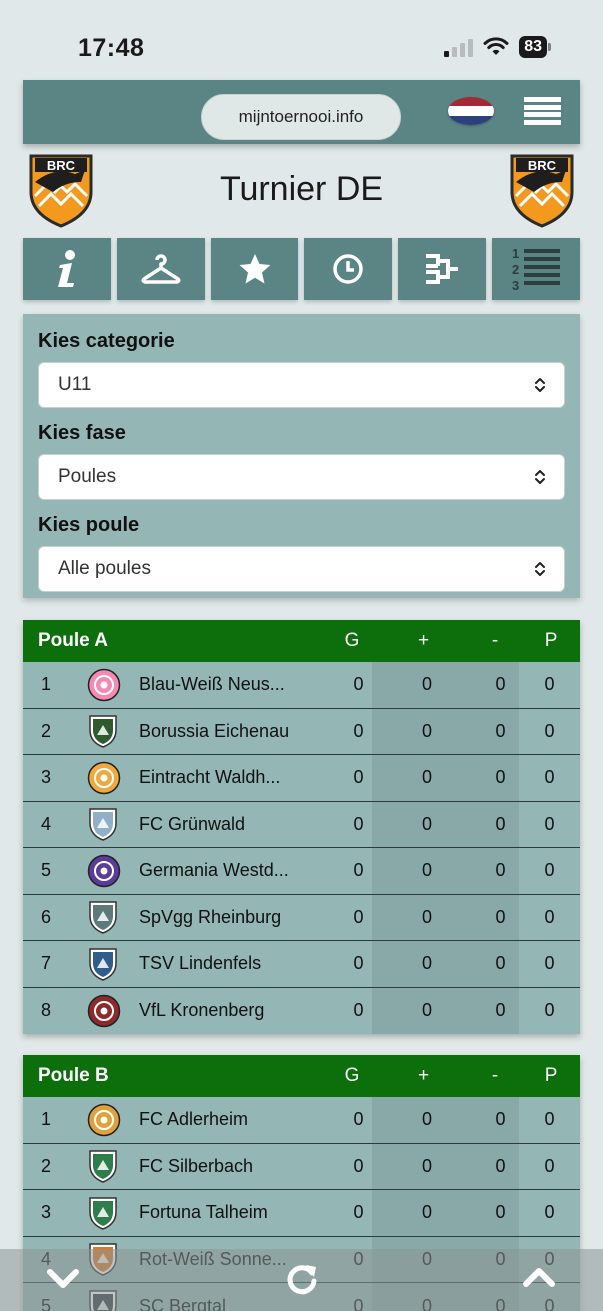  What do you see at coordinates (301, 117) in the screenshot?
I see `site-url-button: mijntoernooi.info` at bounding box center [301, 117].